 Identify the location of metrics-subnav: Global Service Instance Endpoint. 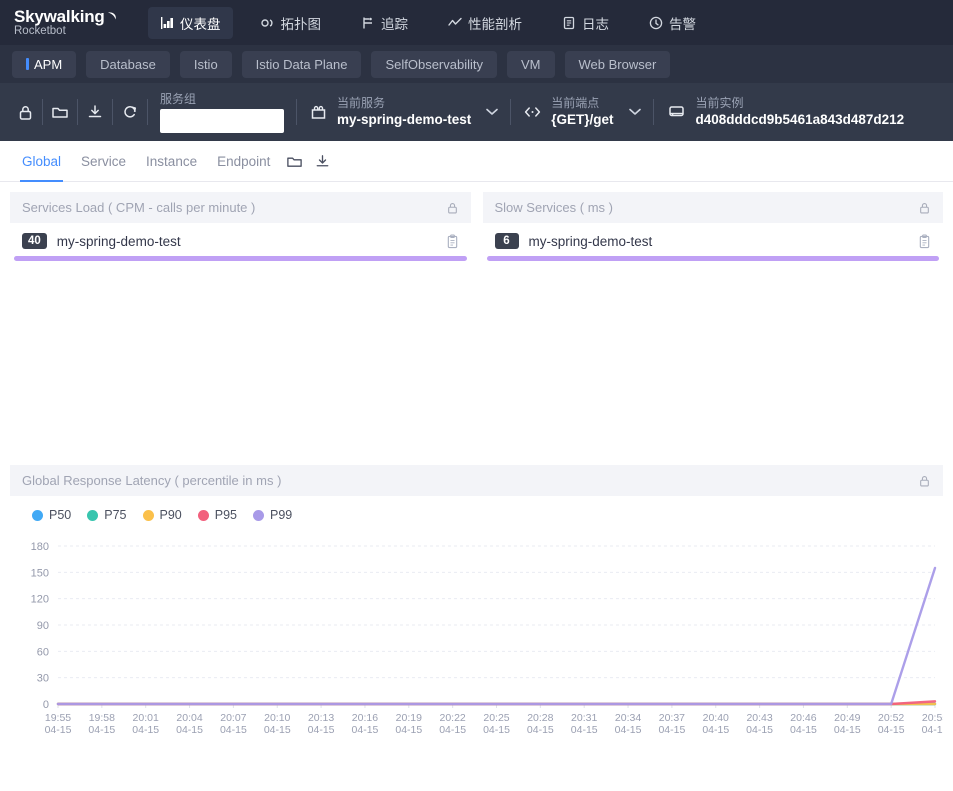
(476, 161).